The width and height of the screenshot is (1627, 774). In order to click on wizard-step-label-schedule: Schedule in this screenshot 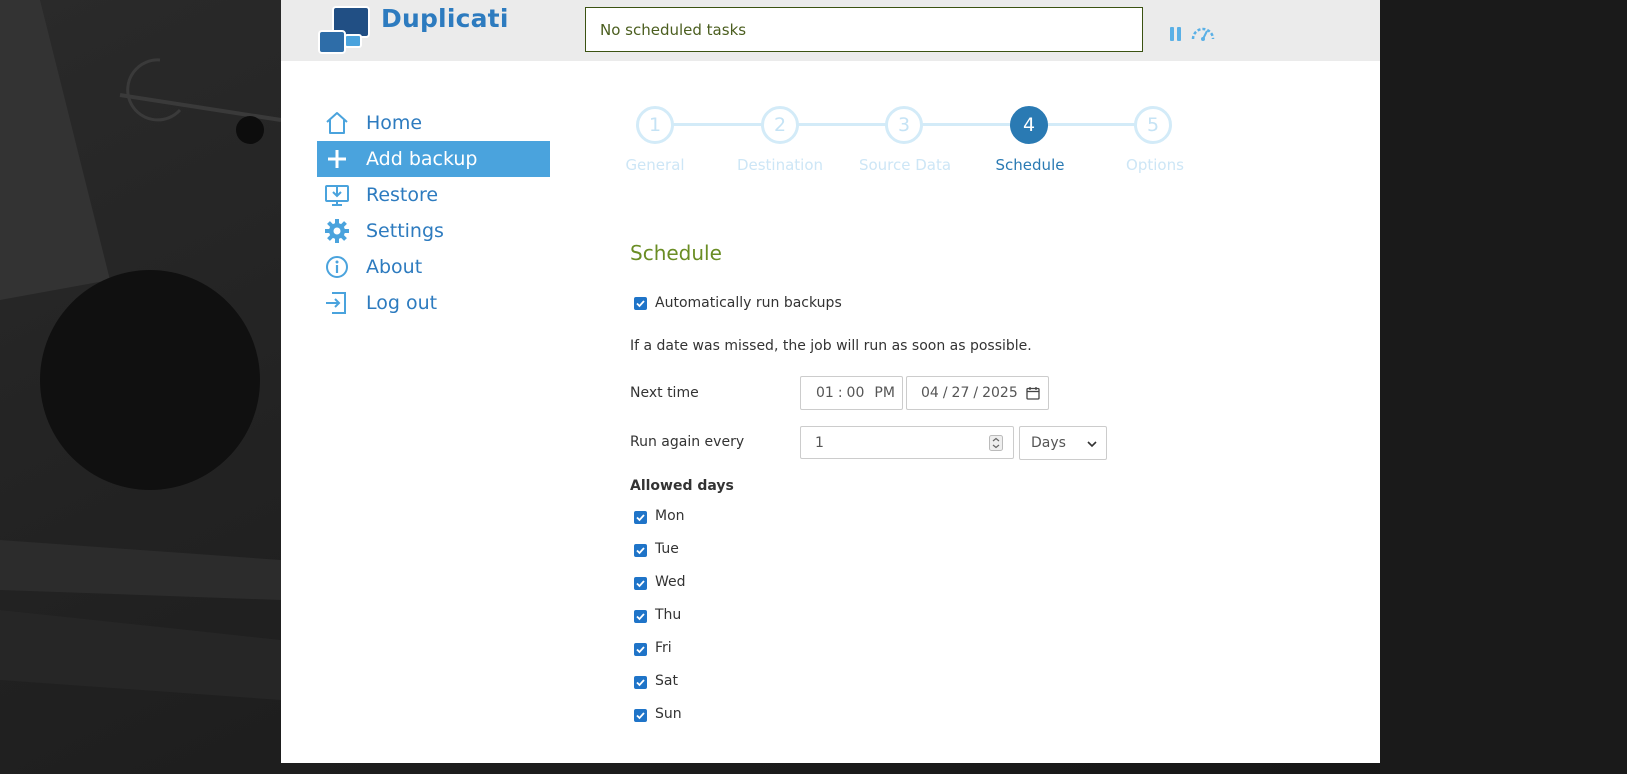, I will do `click(1030, 165)`.